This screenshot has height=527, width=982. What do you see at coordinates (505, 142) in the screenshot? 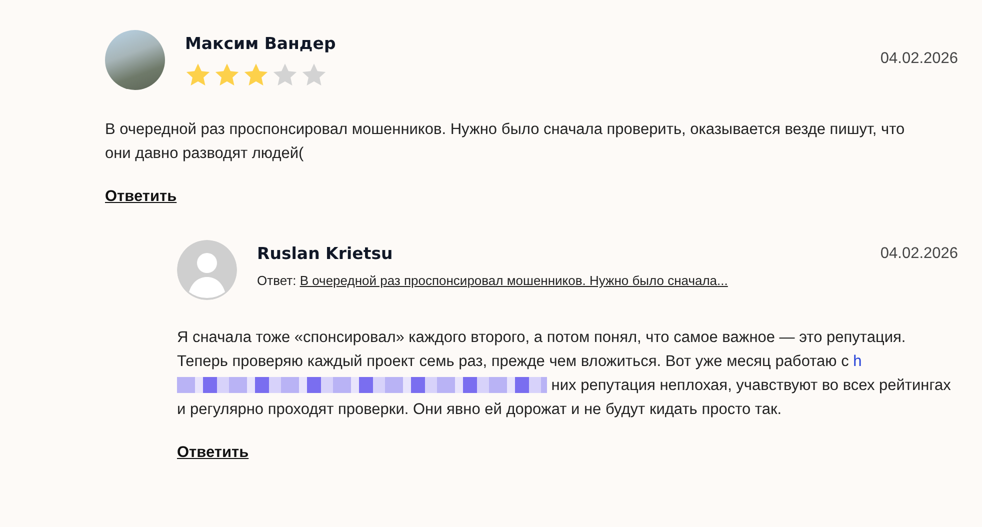
I see `comment-text: В очередной раз проспонсировал мошенников. Нужно было сначала проверить, оказывается везде пишут, что они давно разводят людей(` at bounding box center [505, 142].